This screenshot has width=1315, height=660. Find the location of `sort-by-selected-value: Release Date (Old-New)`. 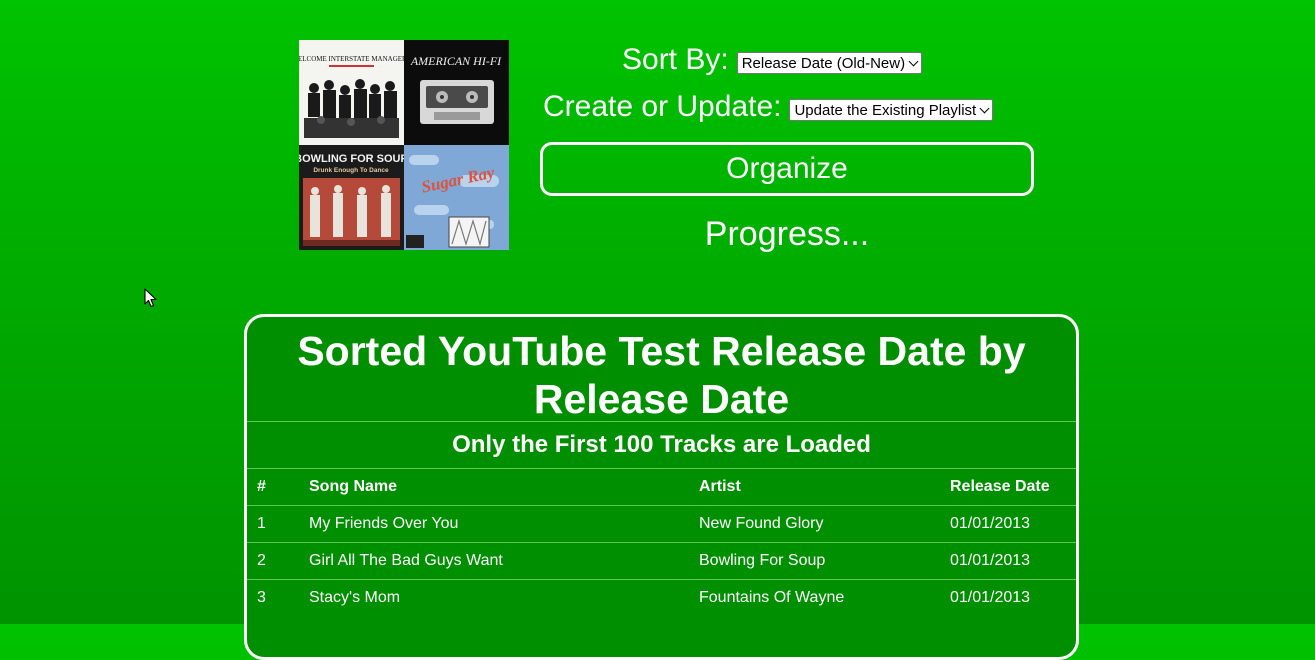

sort-by-selected-value: Release Date (Old-New) is located at coordinates (823, 63).